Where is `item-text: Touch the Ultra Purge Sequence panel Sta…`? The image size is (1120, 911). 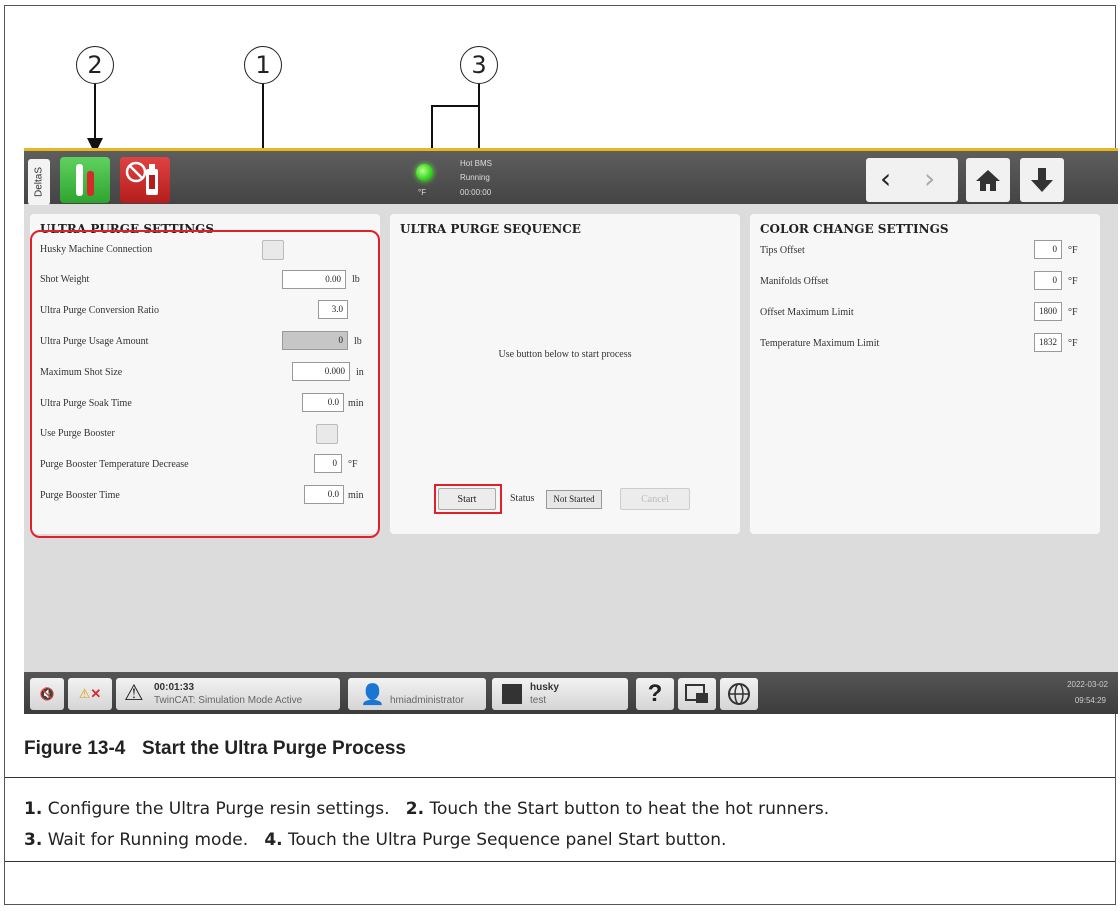
item-text: Touch the Ultra Purge Sequence panel Sta… is located at coordinates (507, 840).